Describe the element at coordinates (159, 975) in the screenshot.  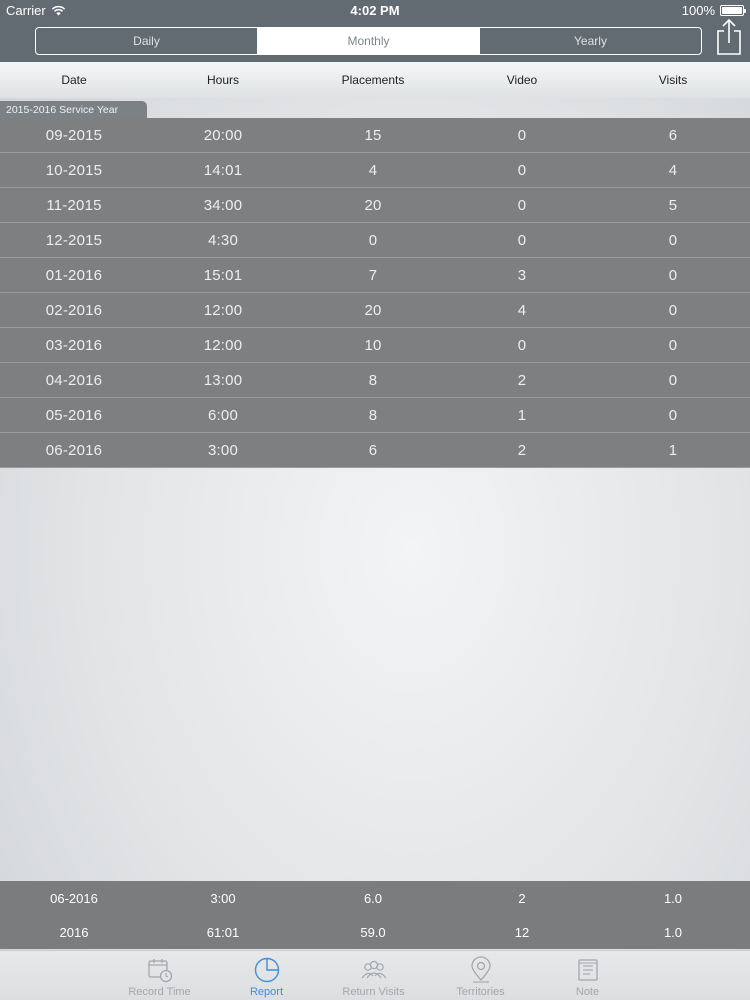
I see `tab-record-time: Record Time` at that location.